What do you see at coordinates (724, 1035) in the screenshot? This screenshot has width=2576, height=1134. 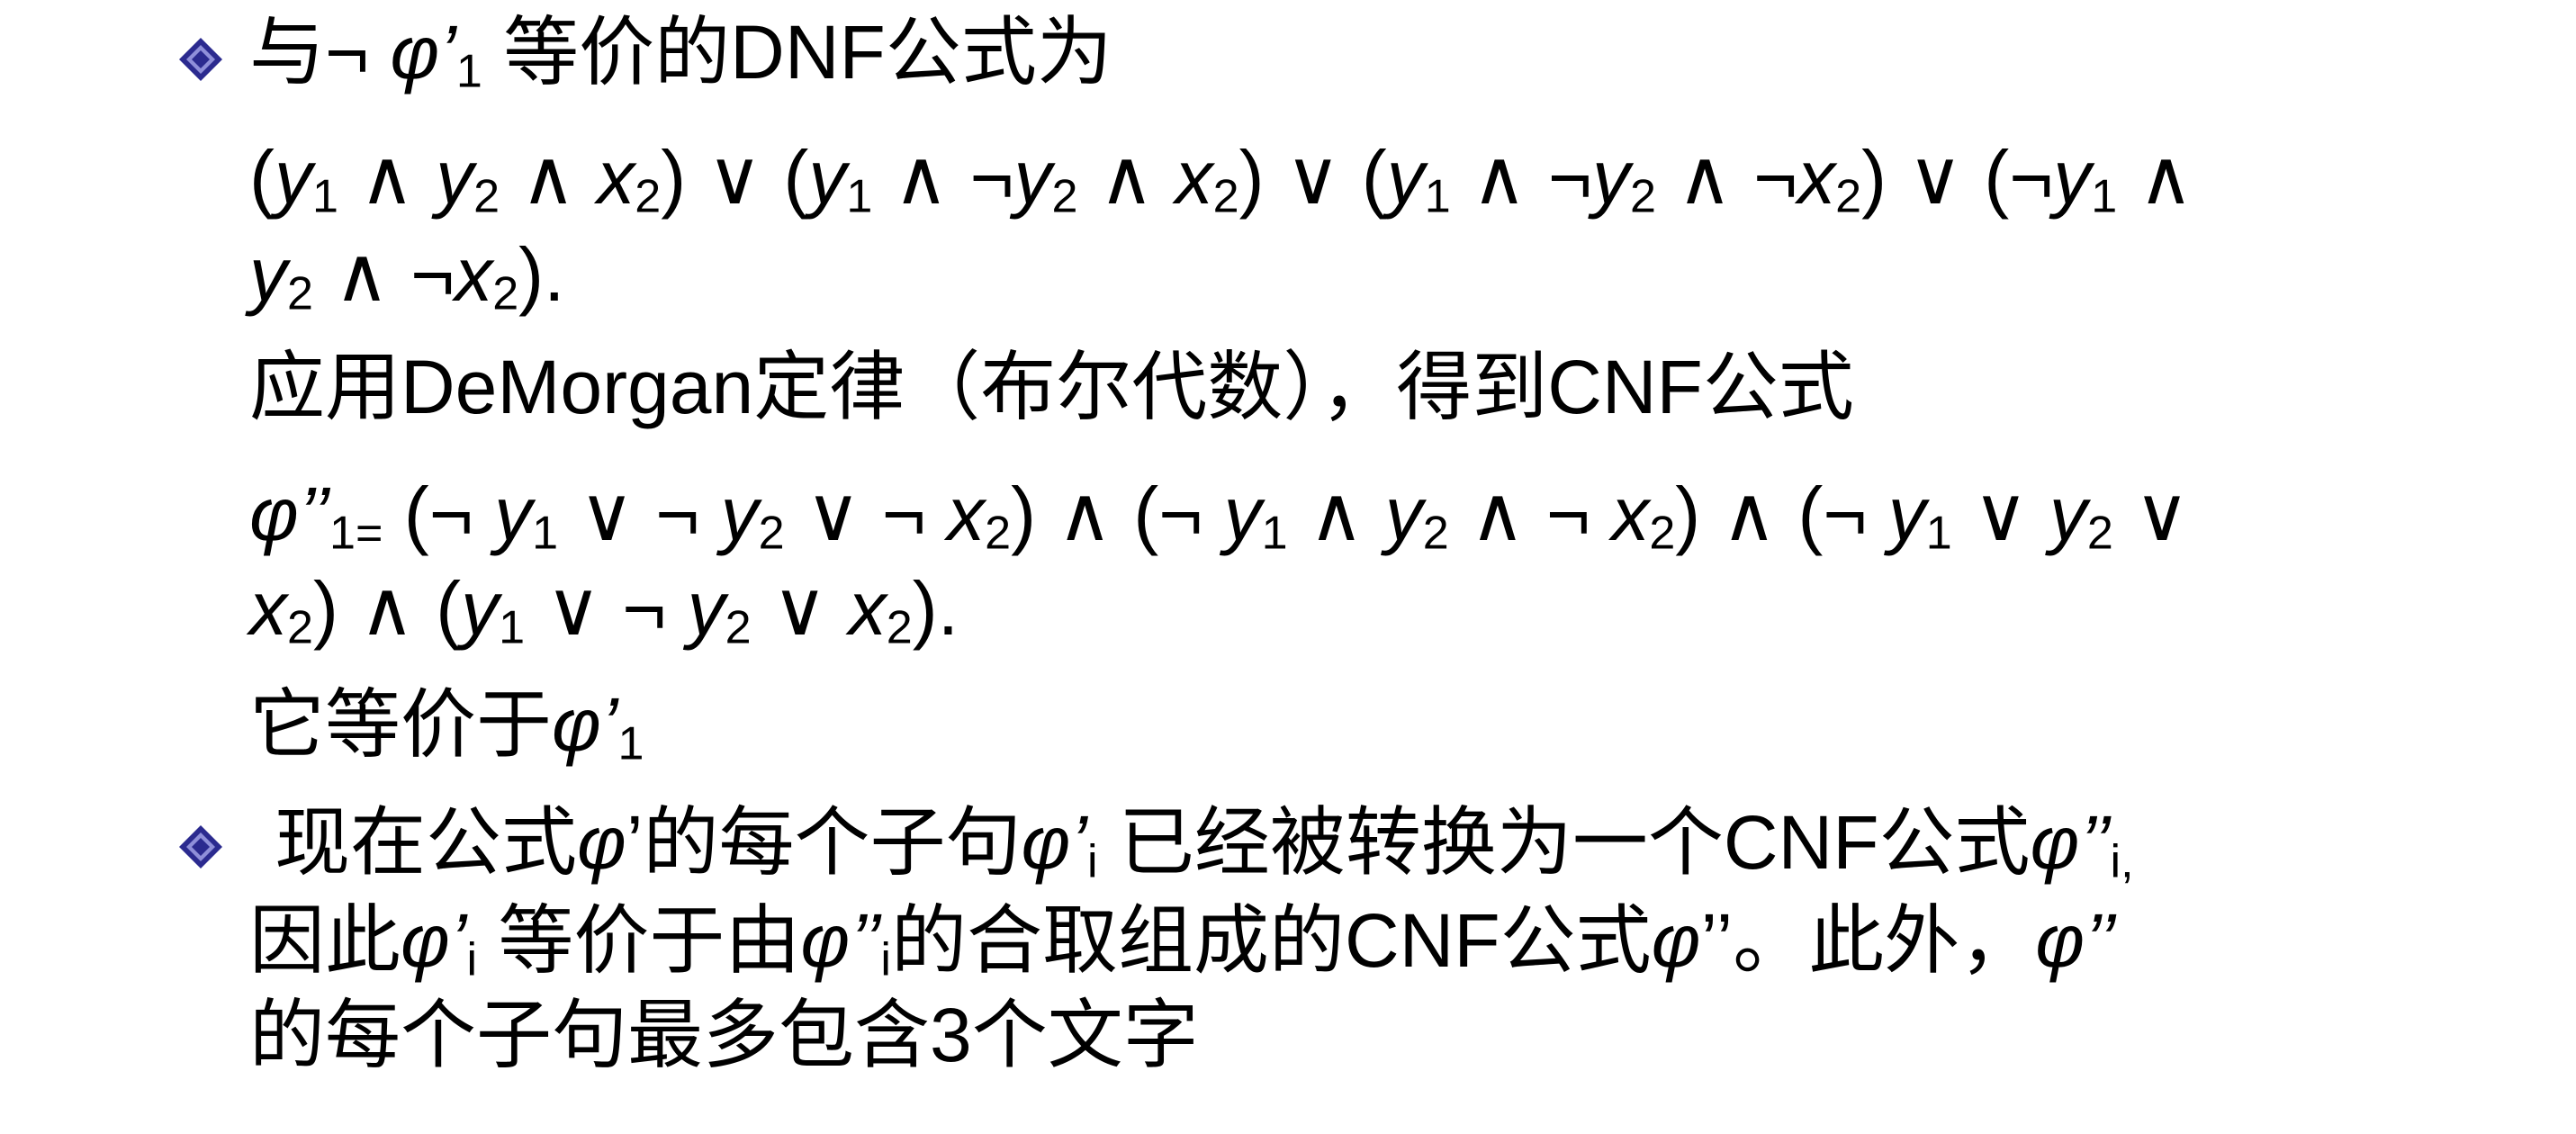 I see `bullet2-line-3: 的每个子句最多包含3个文字` at bounding box center [724, 1035].